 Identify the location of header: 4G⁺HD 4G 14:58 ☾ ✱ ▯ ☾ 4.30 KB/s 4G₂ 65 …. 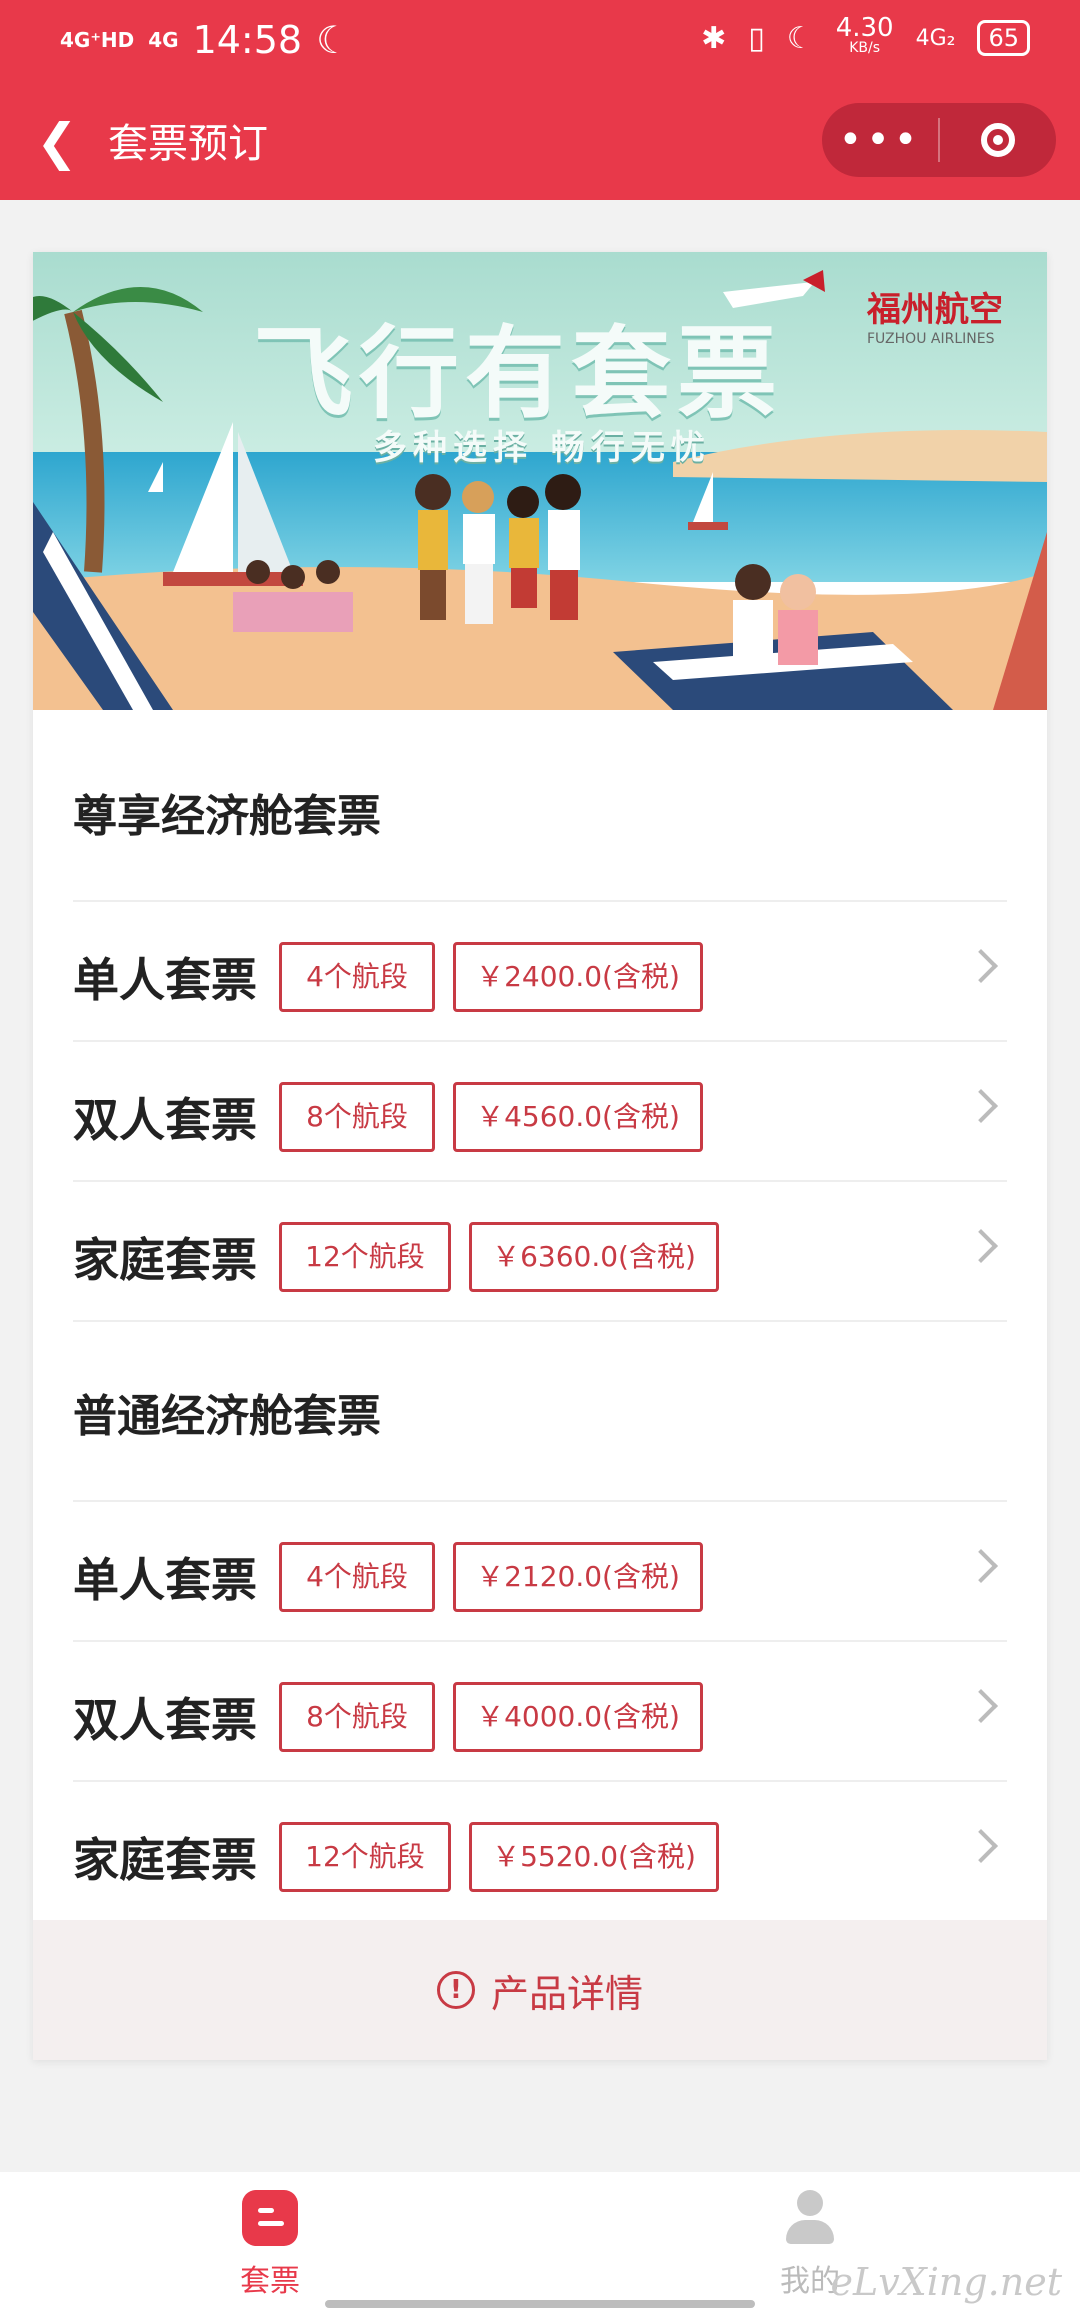
(540, 100).